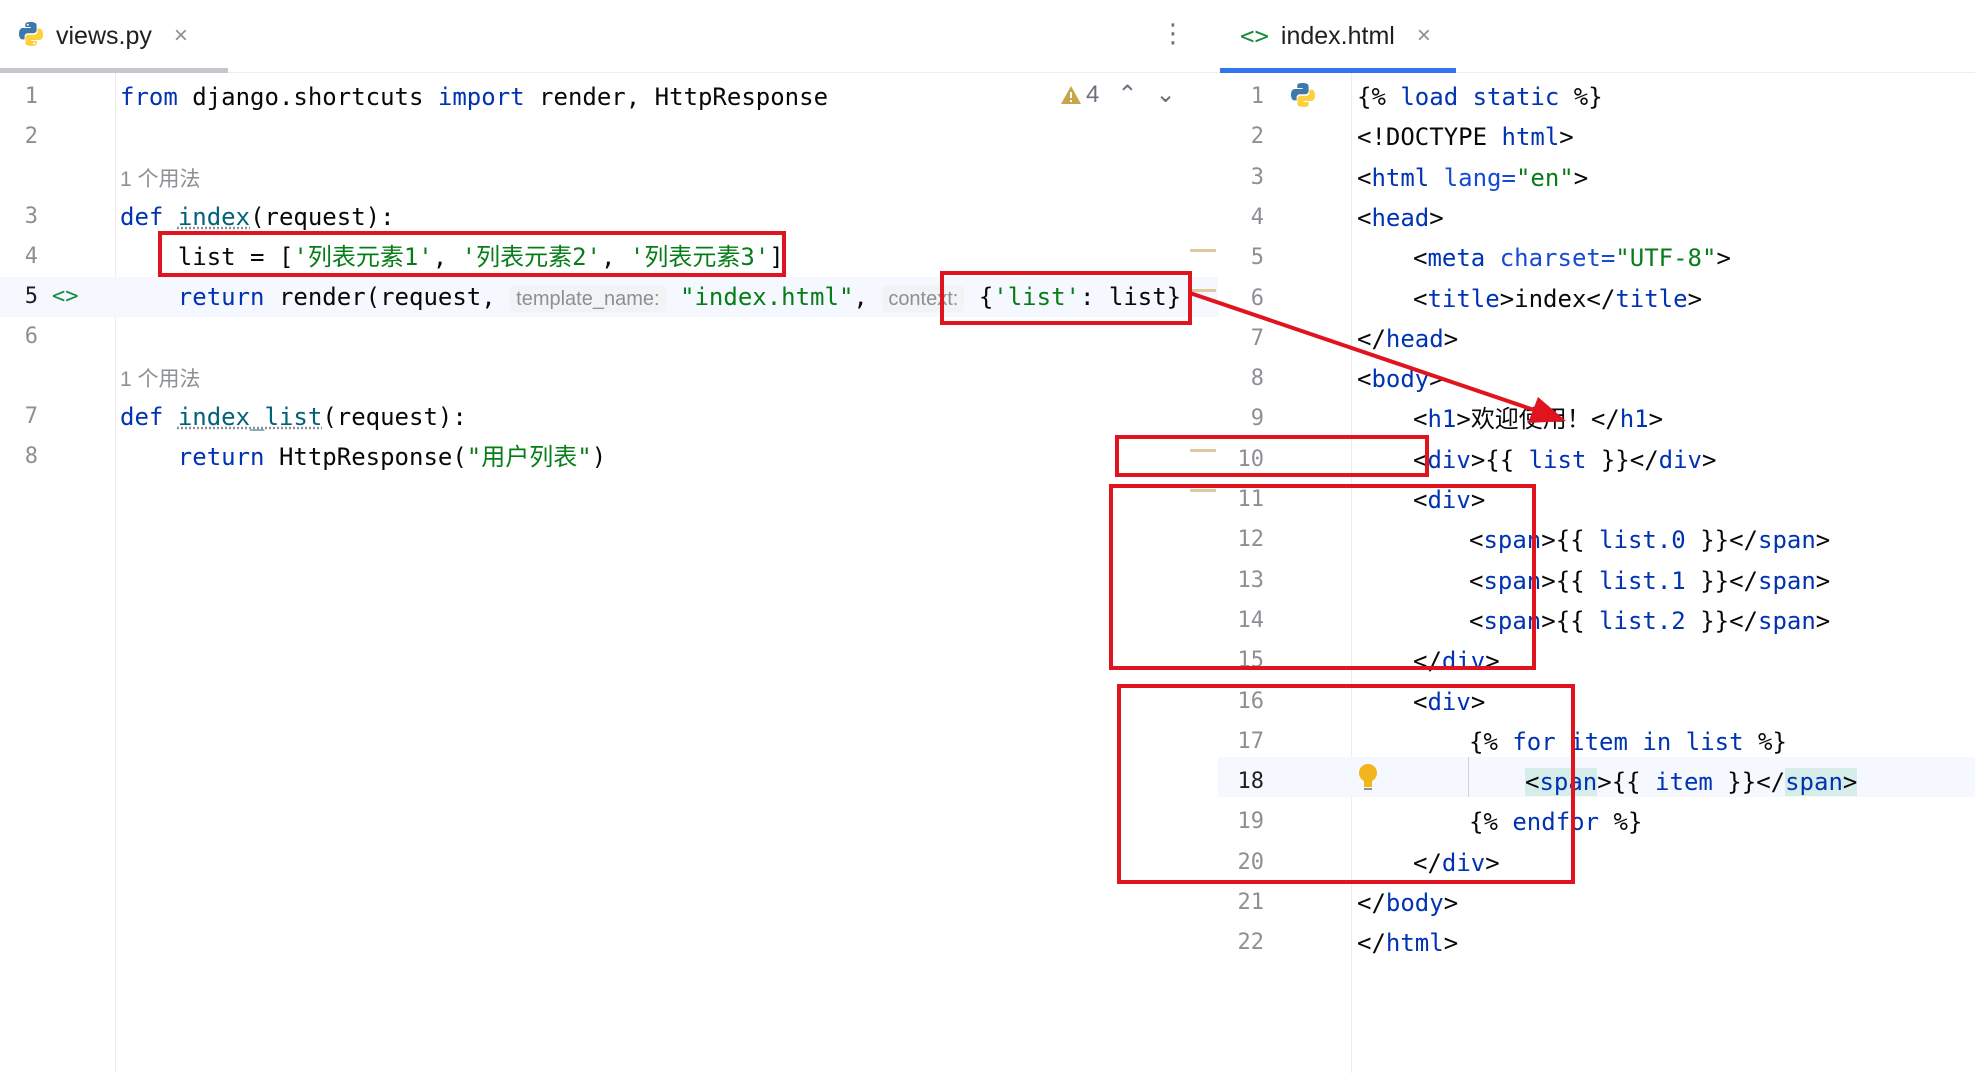 This screenshot has height=1073, width=1975. What do you see at coordinates (1557, 299) in the screenshot?
I see `code-line-6: <title>index</title>` at bounding box center [1557, 299].